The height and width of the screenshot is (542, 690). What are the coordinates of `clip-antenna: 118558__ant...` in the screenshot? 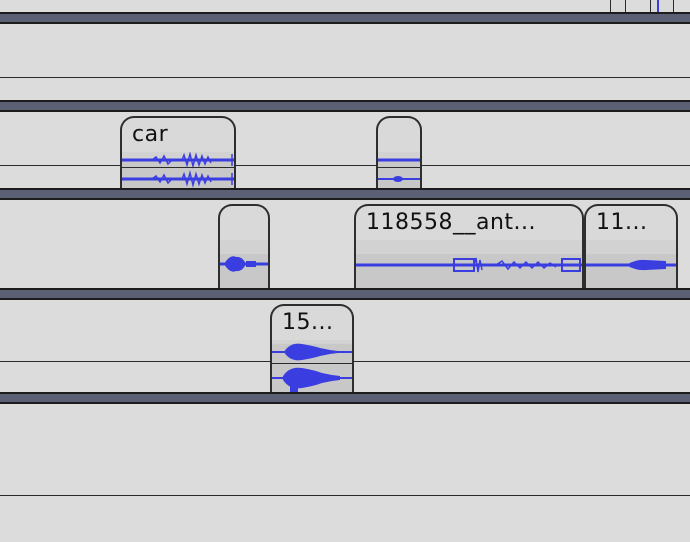 It's located at (469, 246).